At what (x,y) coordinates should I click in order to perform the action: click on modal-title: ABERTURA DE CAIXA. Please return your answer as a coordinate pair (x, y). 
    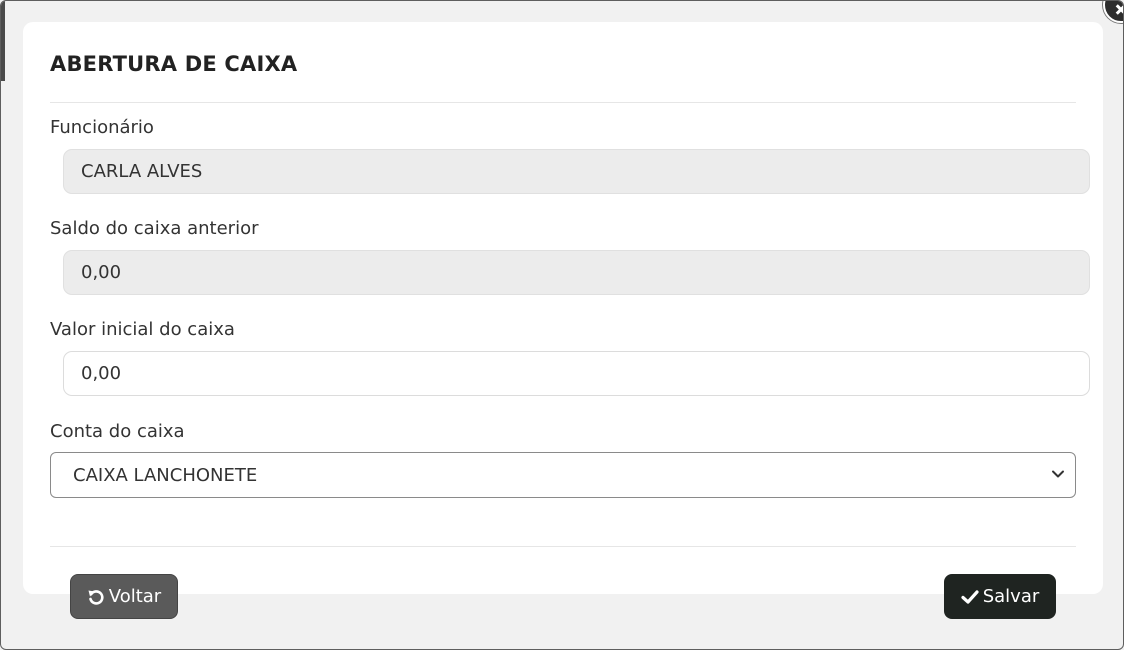
    Looking at the image, I should click on (174, 64).